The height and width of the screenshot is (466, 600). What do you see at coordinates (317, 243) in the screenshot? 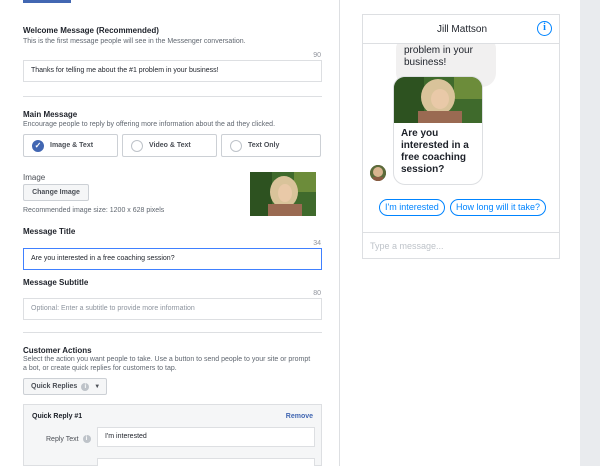
I see `title-char-counter: 34` at bounding box center [317, 243].